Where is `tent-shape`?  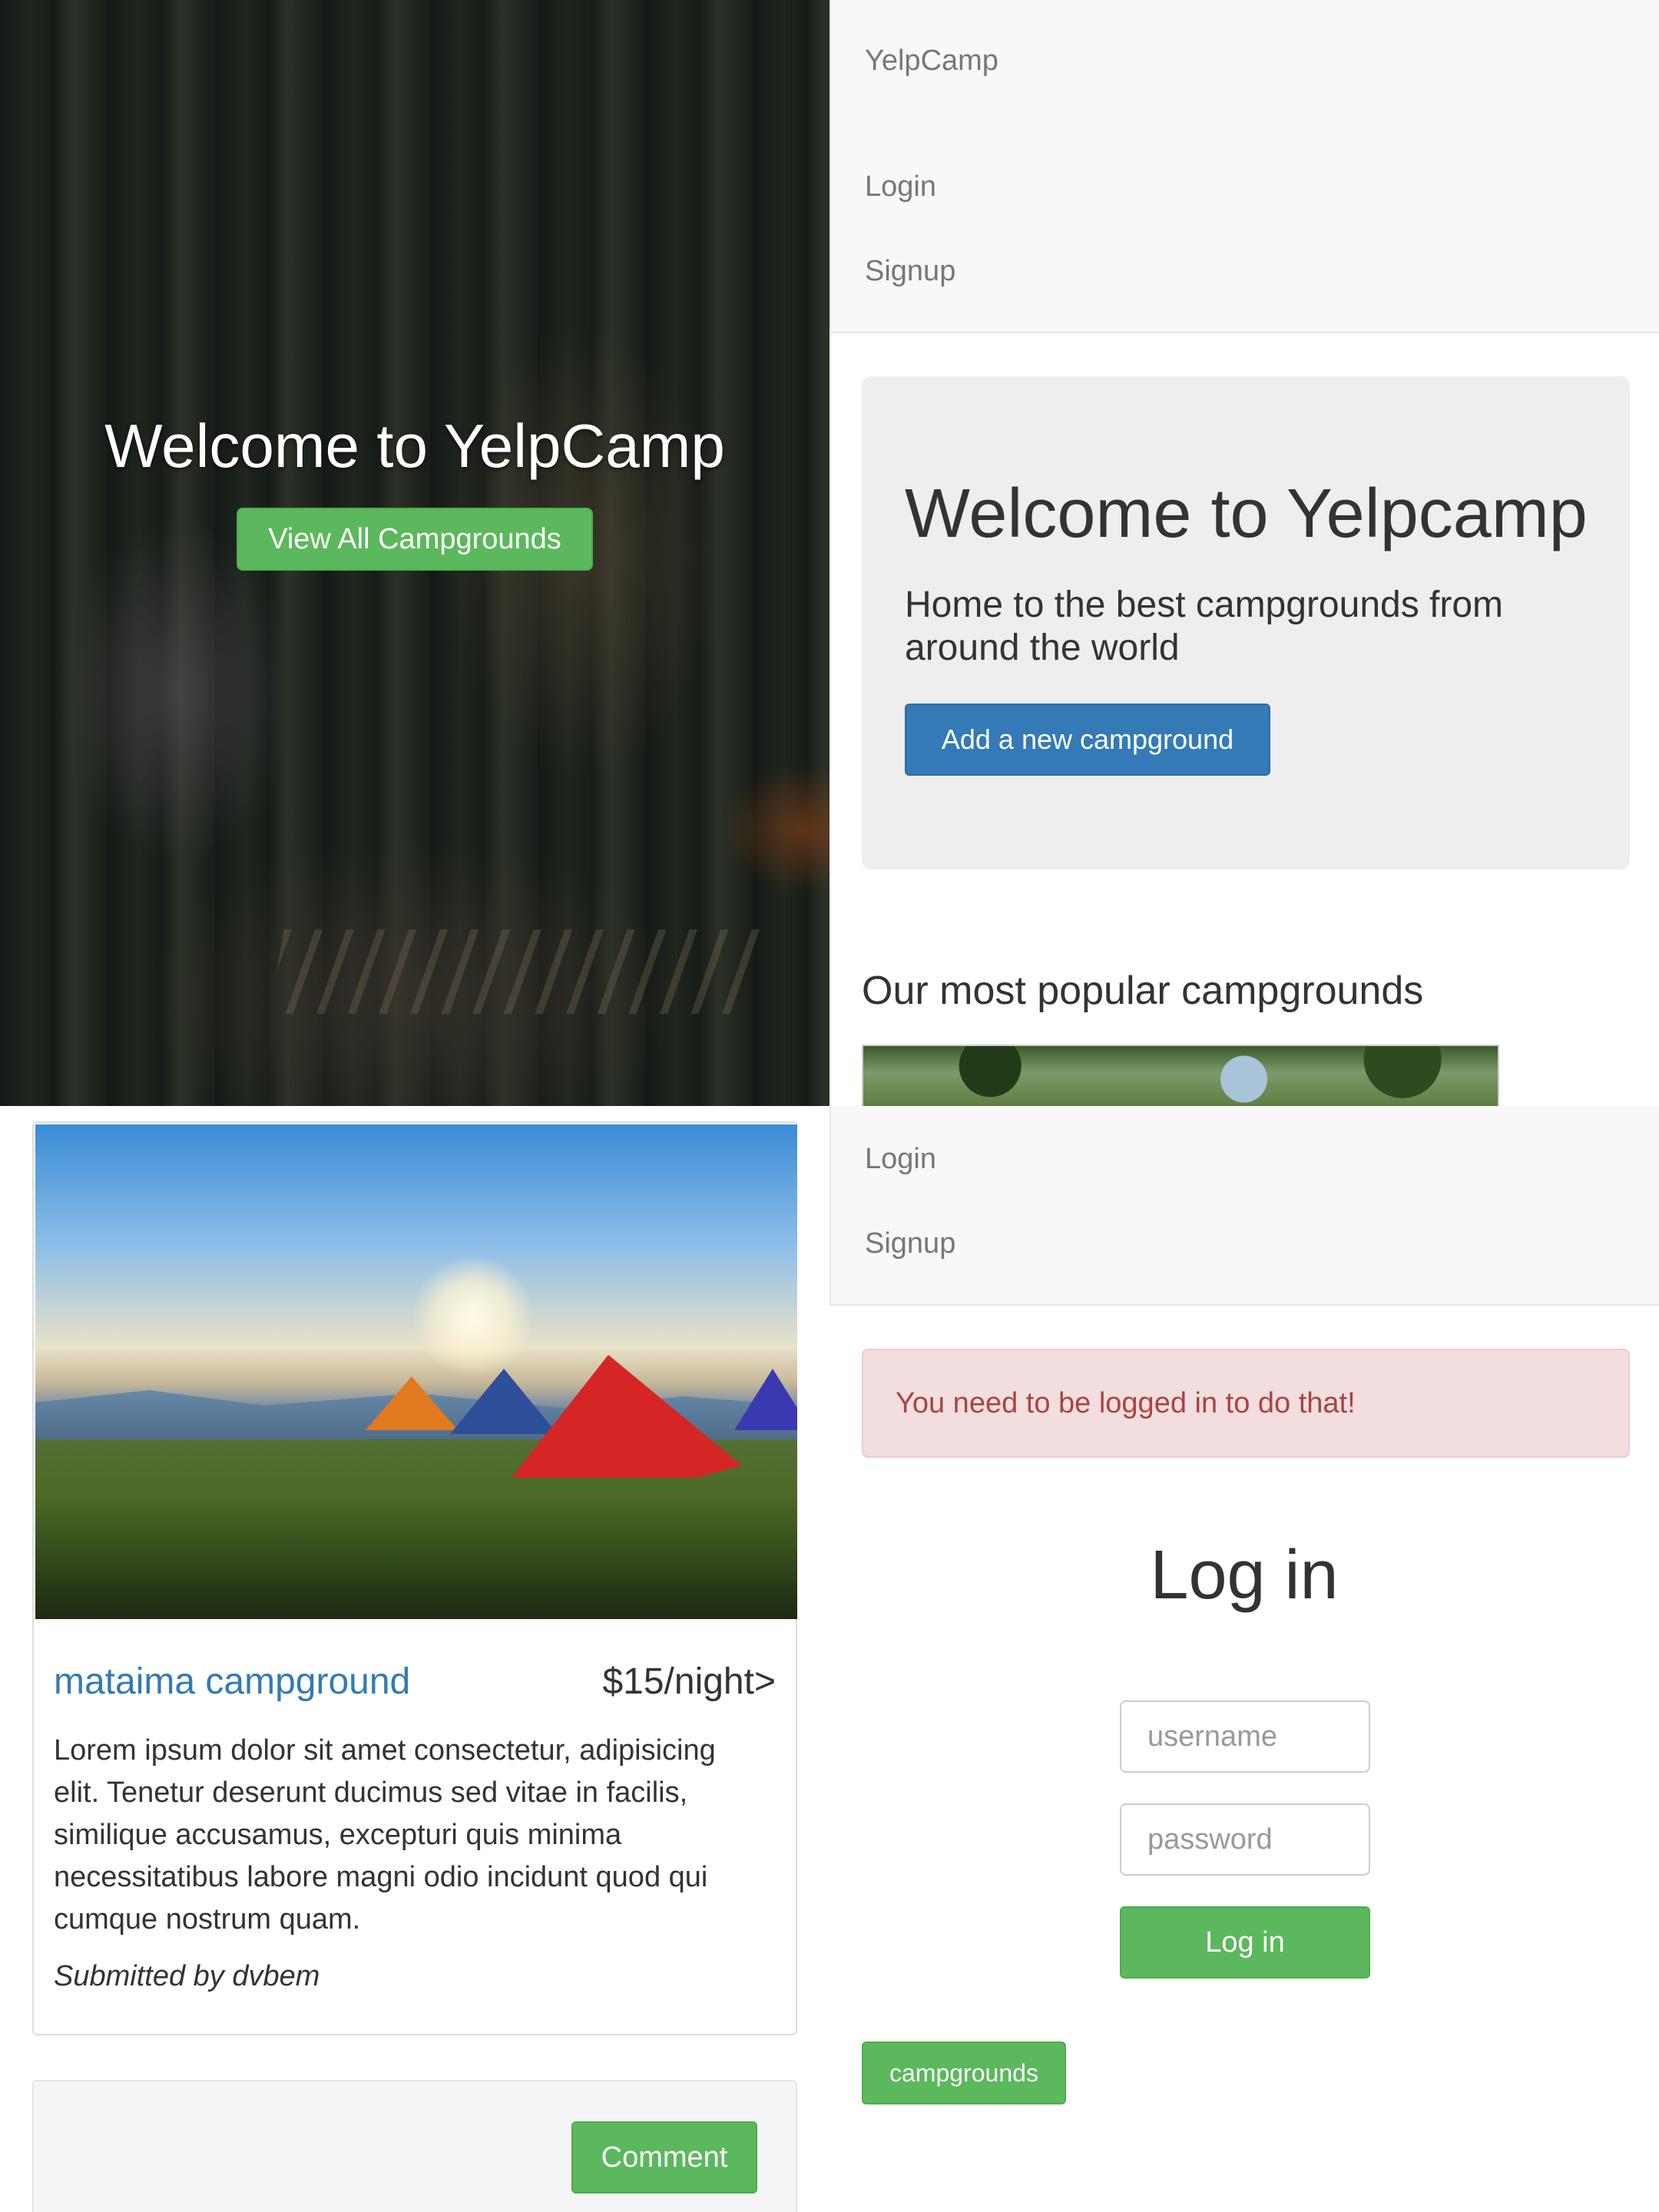
tent-shape is located at coordinates (766, 1399).